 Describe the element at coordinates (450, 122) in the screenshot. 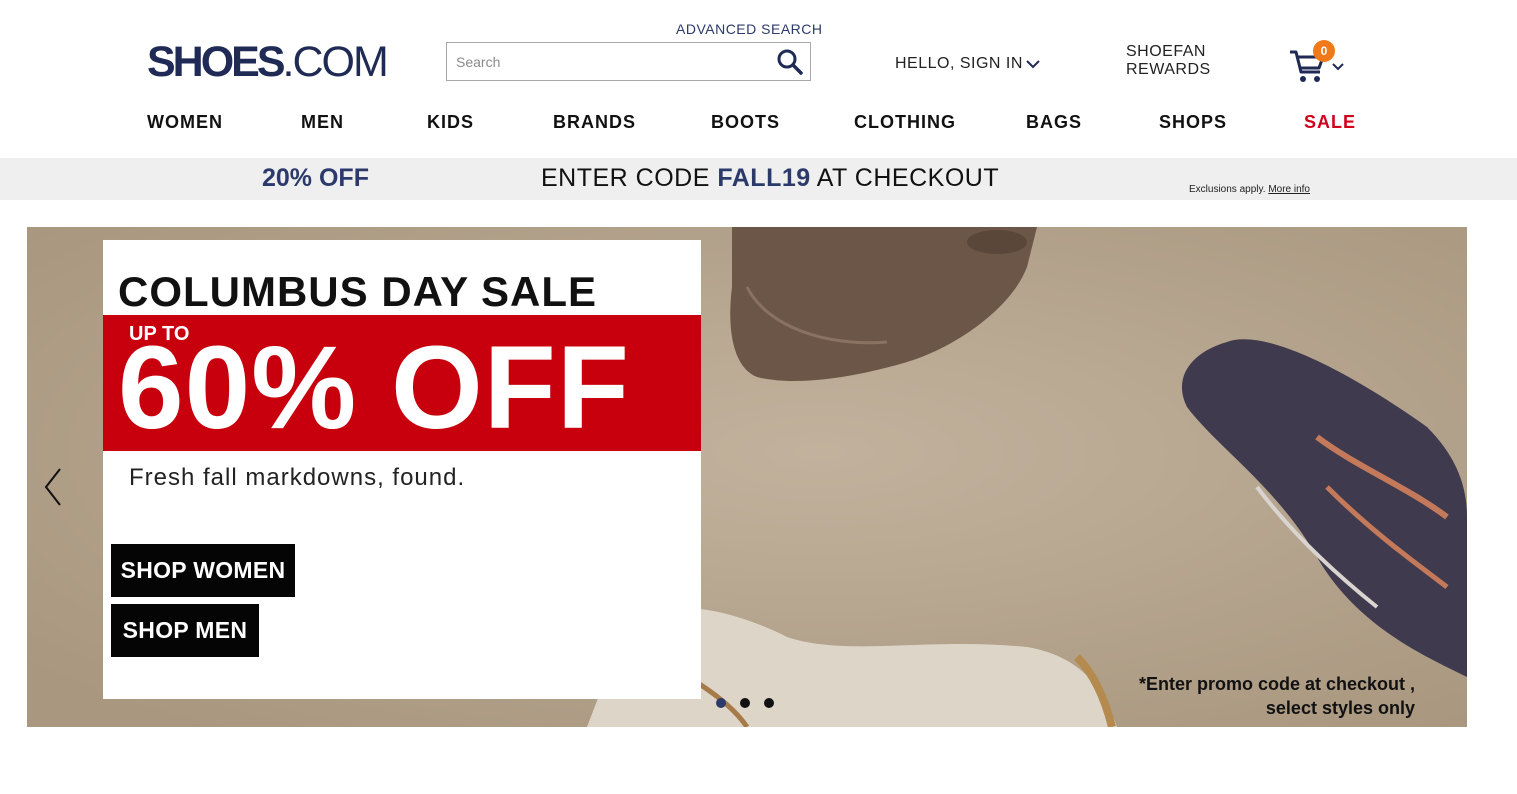

I see `nav-kids: KIDS` at that location.